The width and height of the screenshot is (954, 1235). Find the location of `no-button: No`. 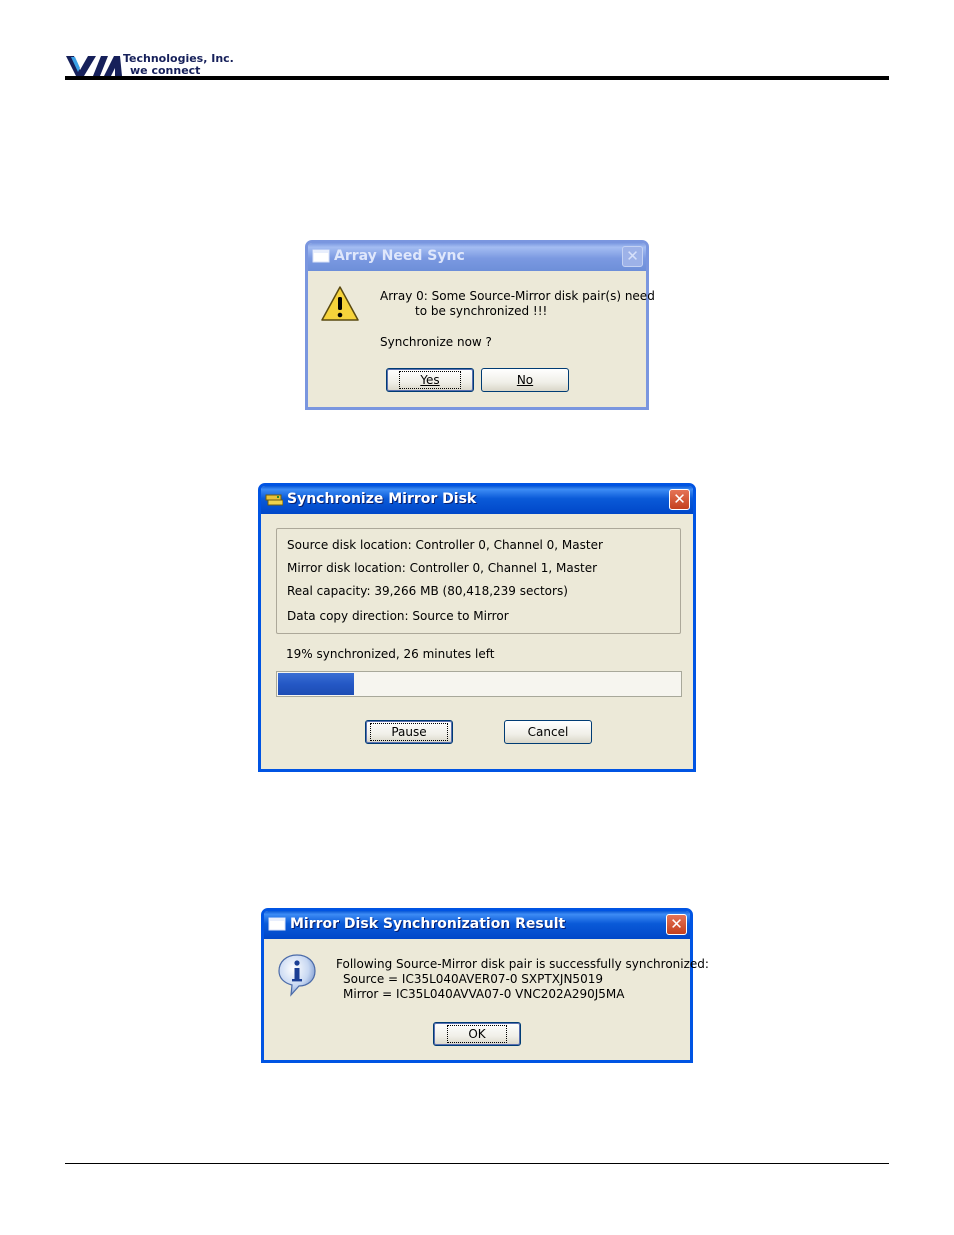

no-button: No is located at coordinates (525, 380).